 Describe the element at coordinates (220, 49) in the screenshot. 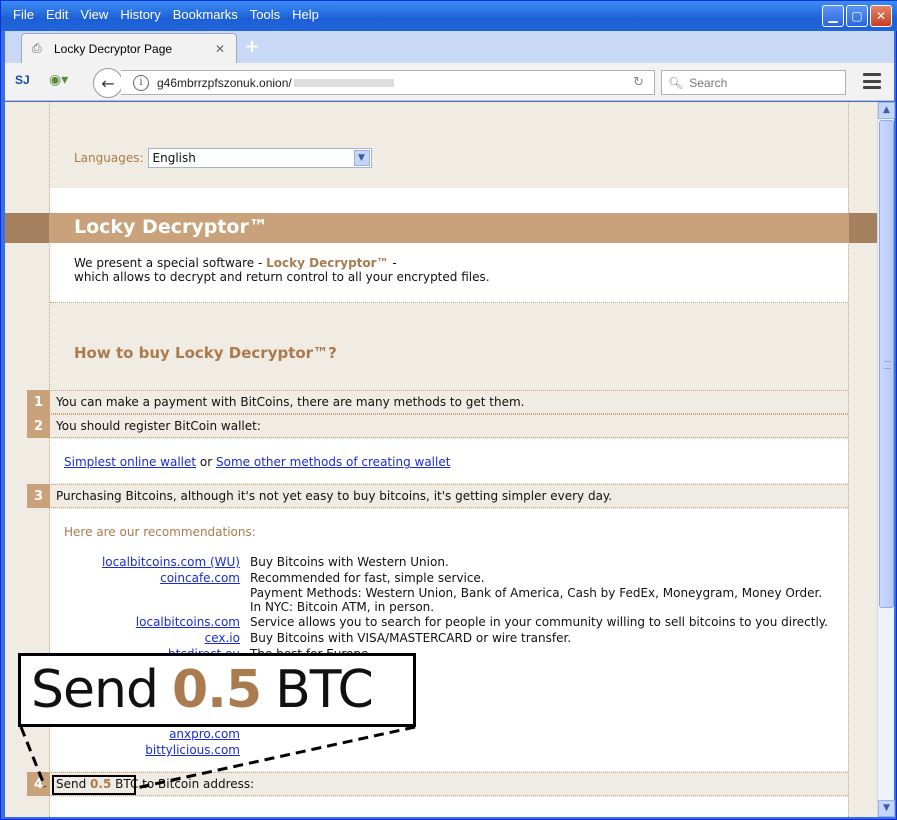

I see `close-tab-icon: ✕` at that location.